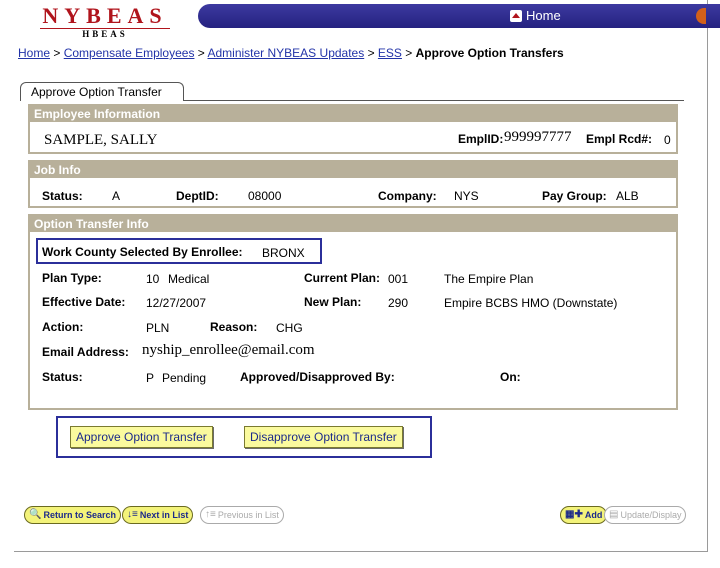 The image size is (720, 568). Describe the element at coordinates (105, 34) in the screenshot. I see `logo-sub-text: HBEAS` at that location.